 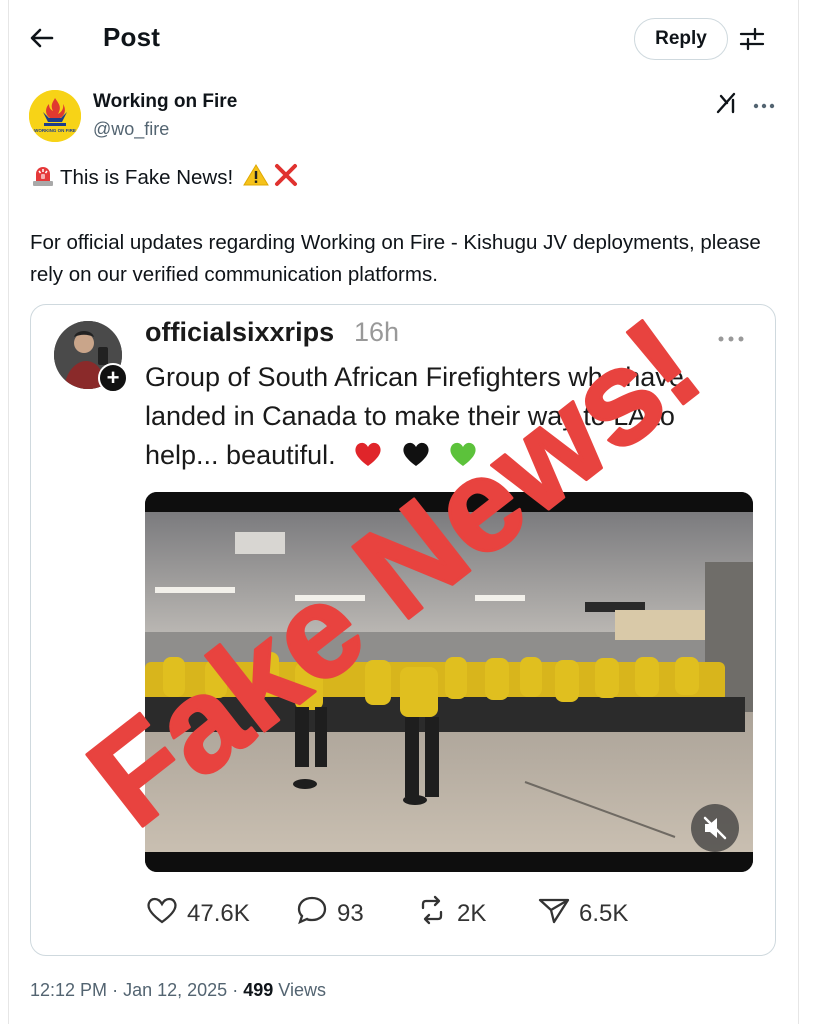 I want to click on post-headline: This is Fake News!, so click(x=164, y=178).